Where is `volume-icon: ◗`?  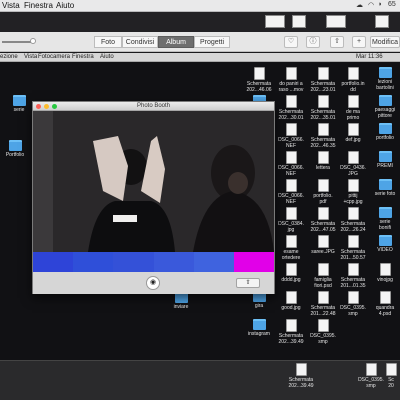
volume-icon: ◗ is located at coordinates (380, 4).